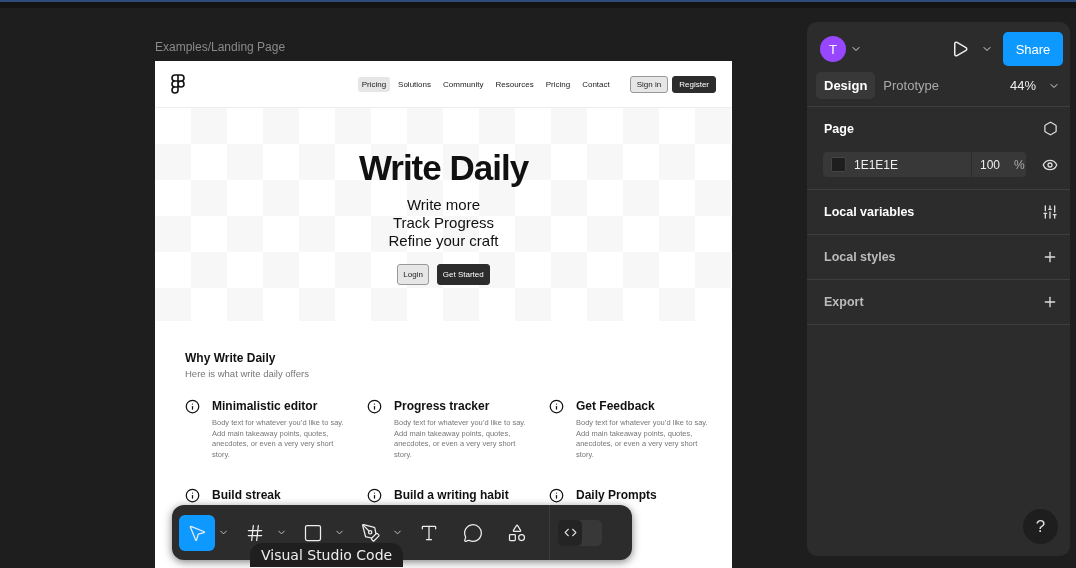  What do you see at coordinates (844, 302) in the screenshot?
I see `section-title: Export` at bounding box center [844, 302].